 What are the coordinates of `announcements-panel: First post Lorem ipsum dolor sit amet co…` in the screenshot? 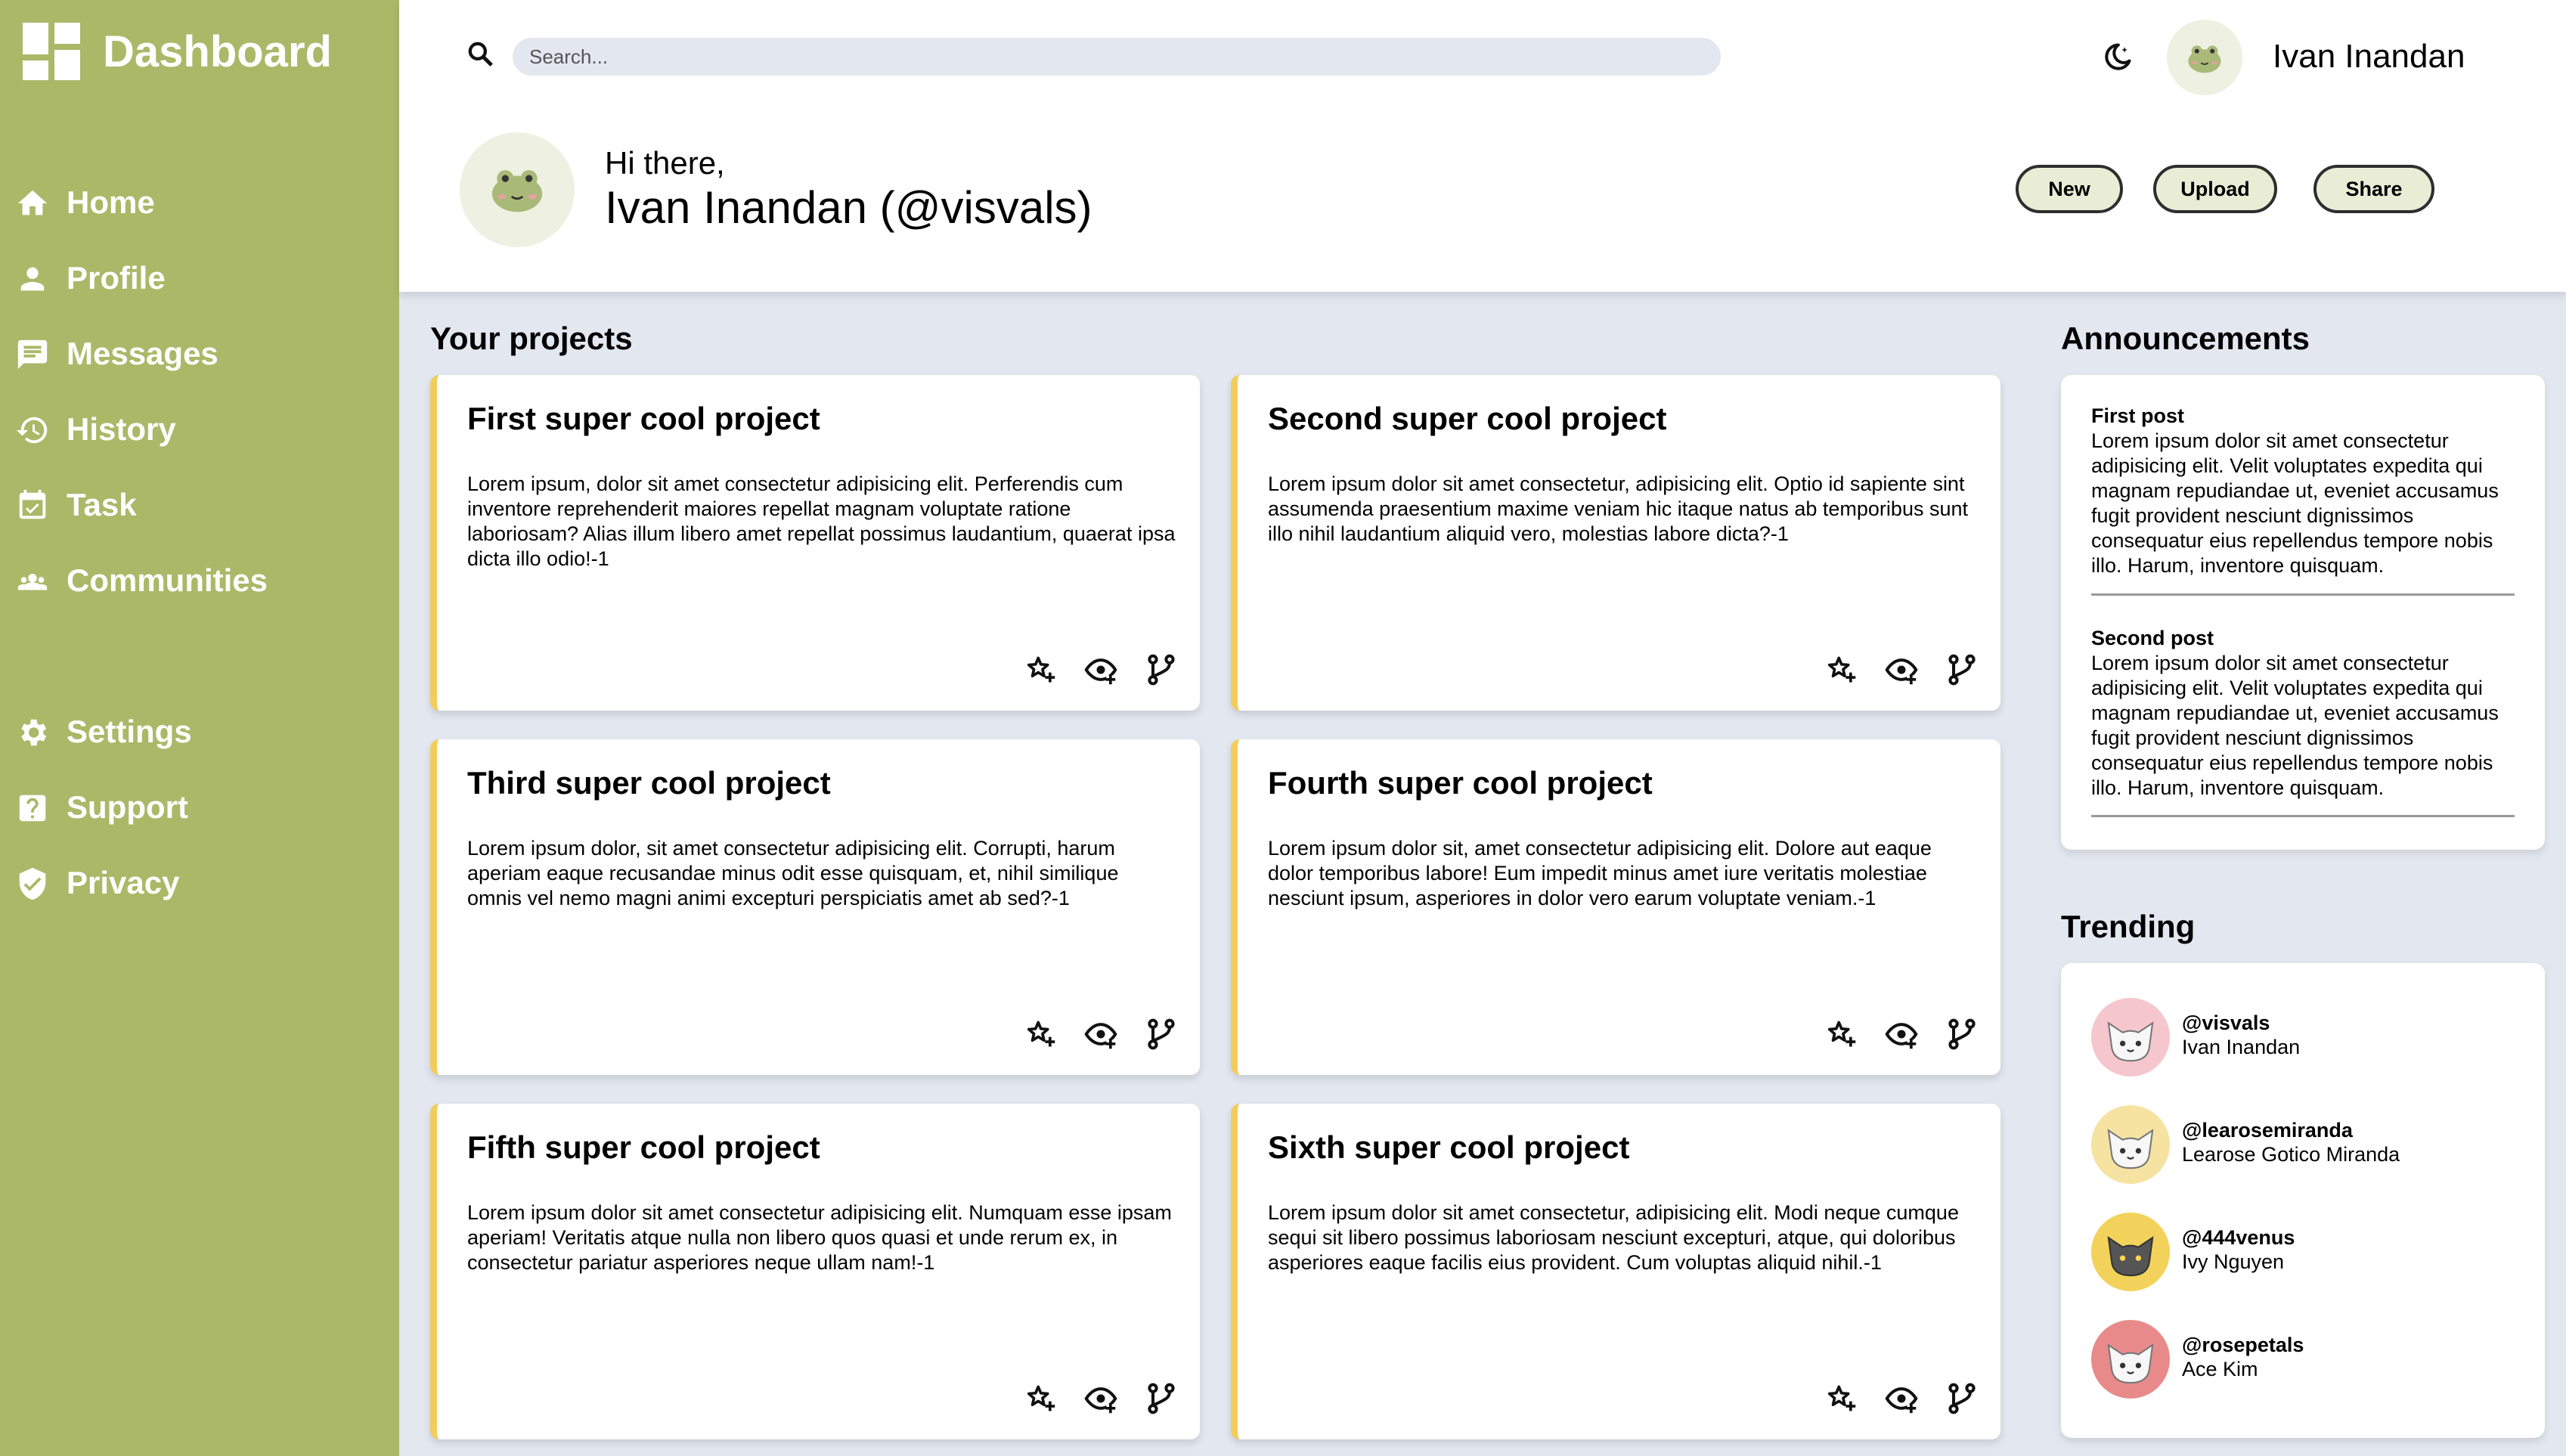 It's located at (2303, 612).